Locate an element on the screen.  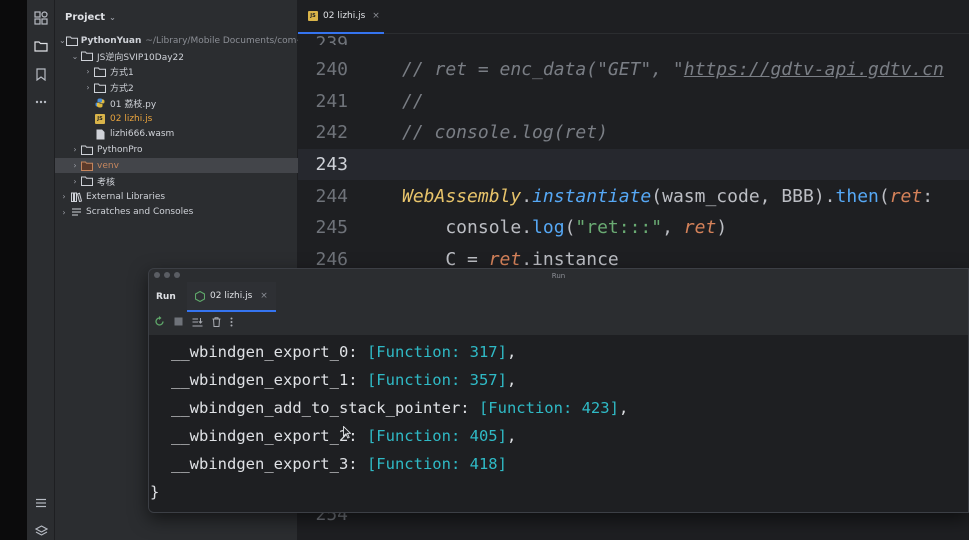
rerun-icon is located at coordinates (159, 323).